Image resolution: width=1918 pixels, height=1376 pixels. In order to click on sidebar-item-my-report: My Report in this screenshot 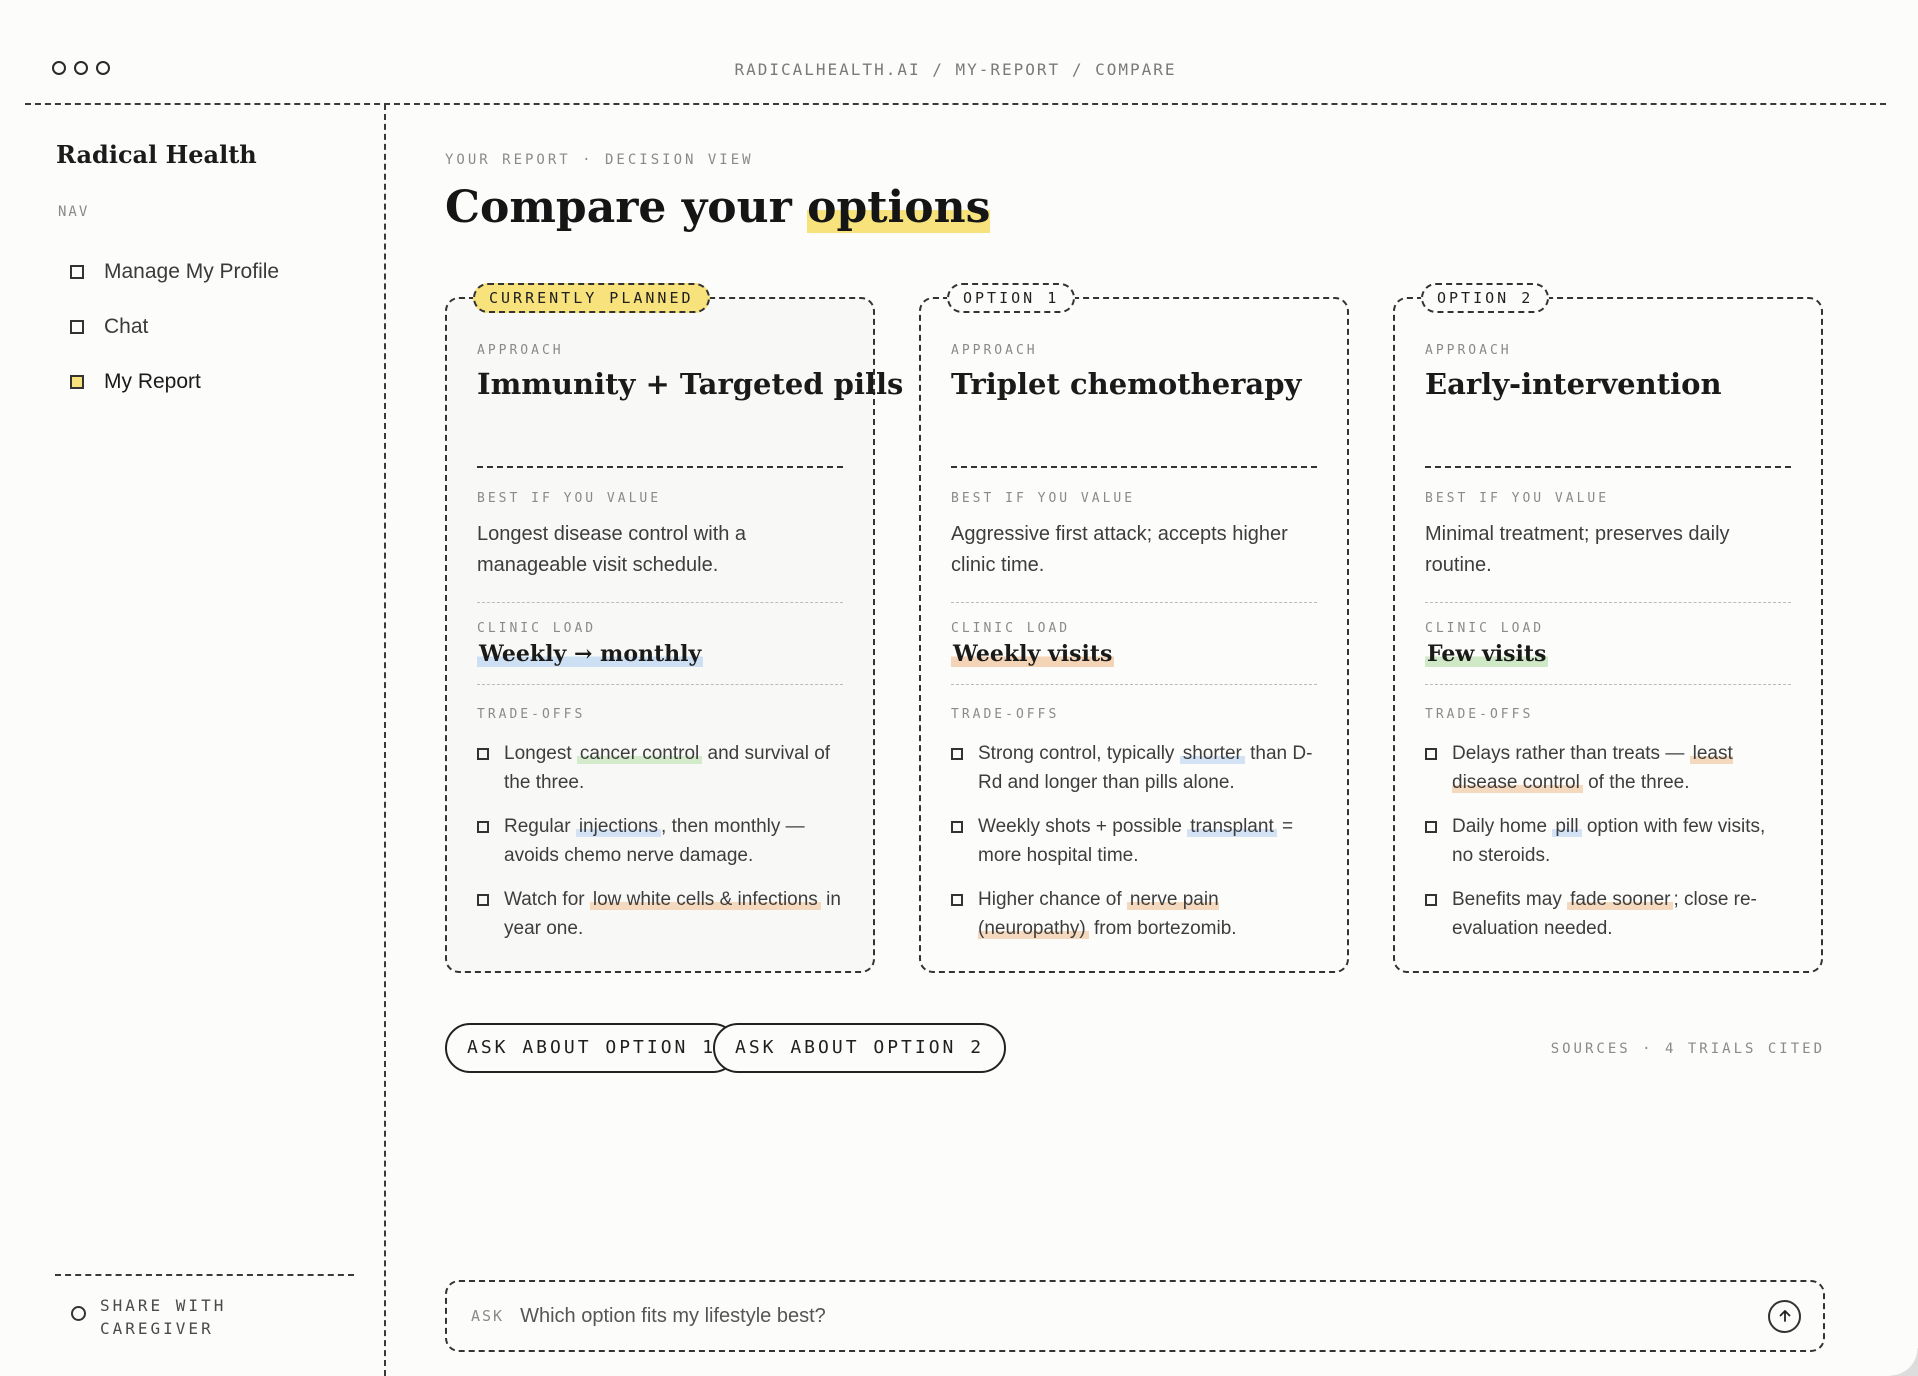, I will do `click(174, 381)`.